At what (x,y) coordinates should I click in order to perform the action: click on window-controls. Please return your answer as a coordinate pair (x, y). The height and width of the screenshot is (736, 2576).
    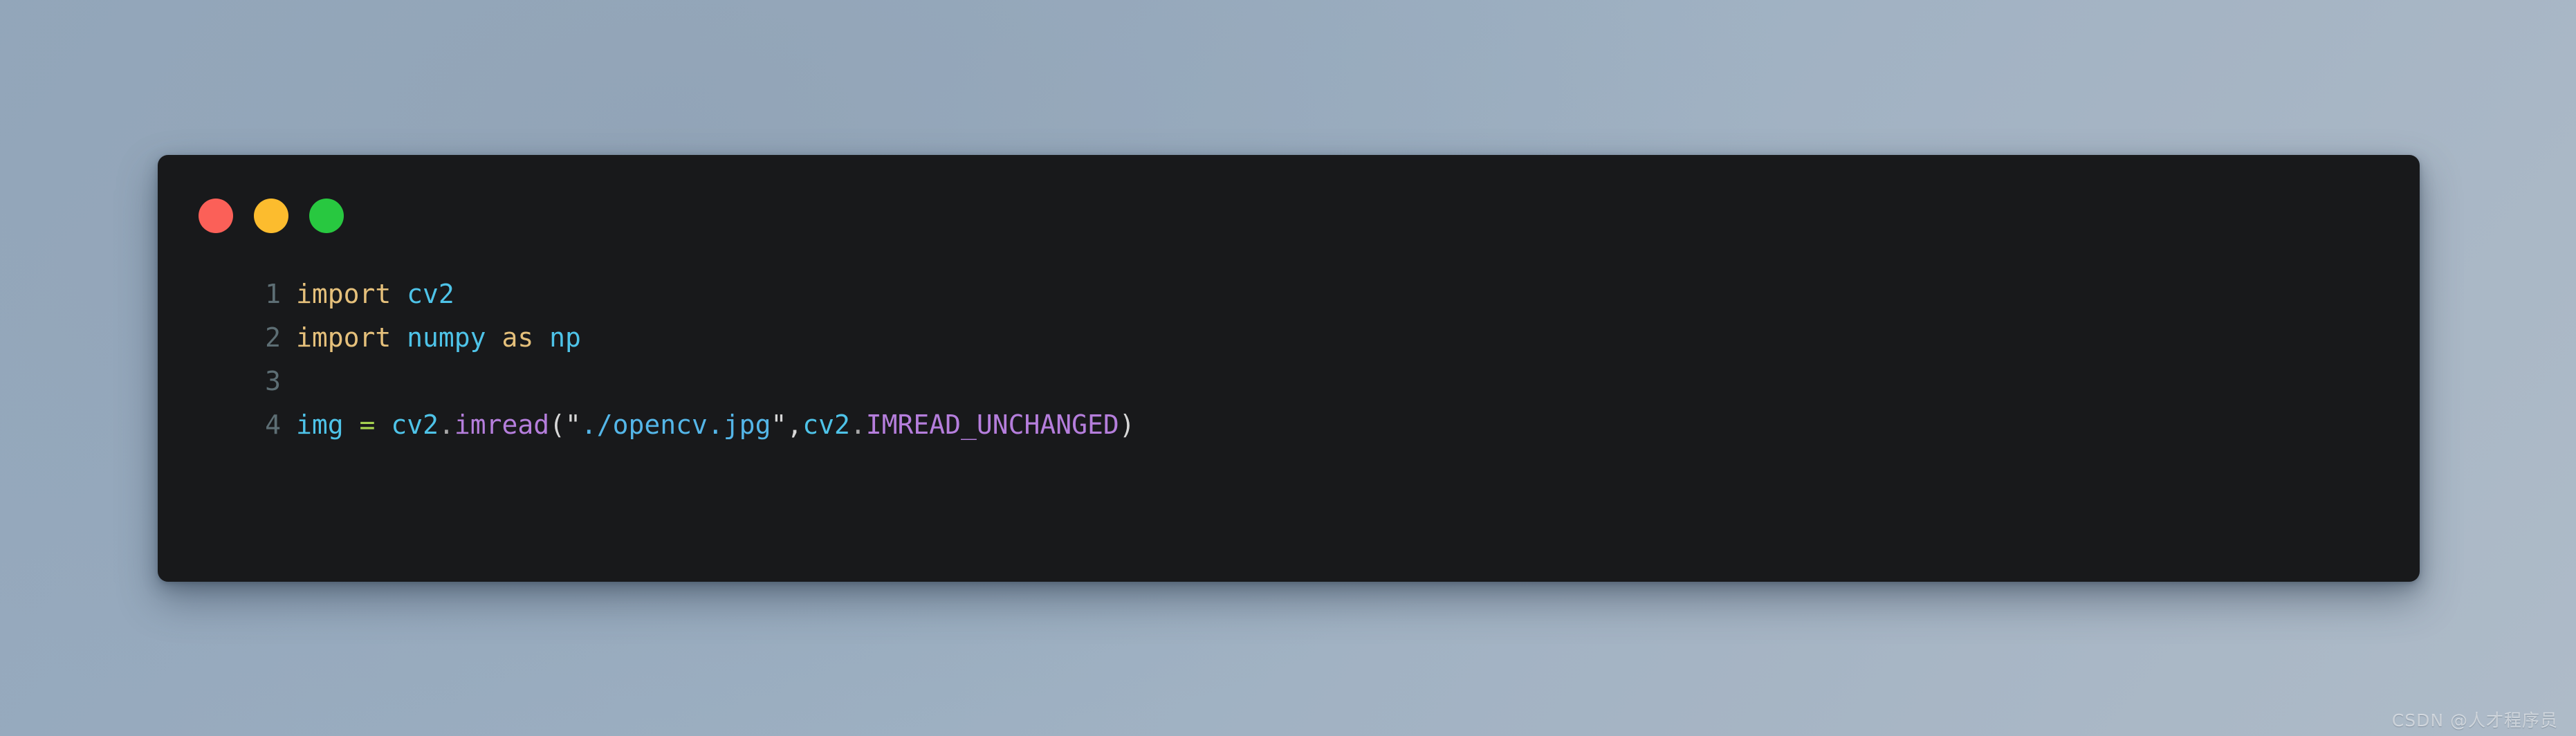
    Looking at the image, I should click on (271, 216).